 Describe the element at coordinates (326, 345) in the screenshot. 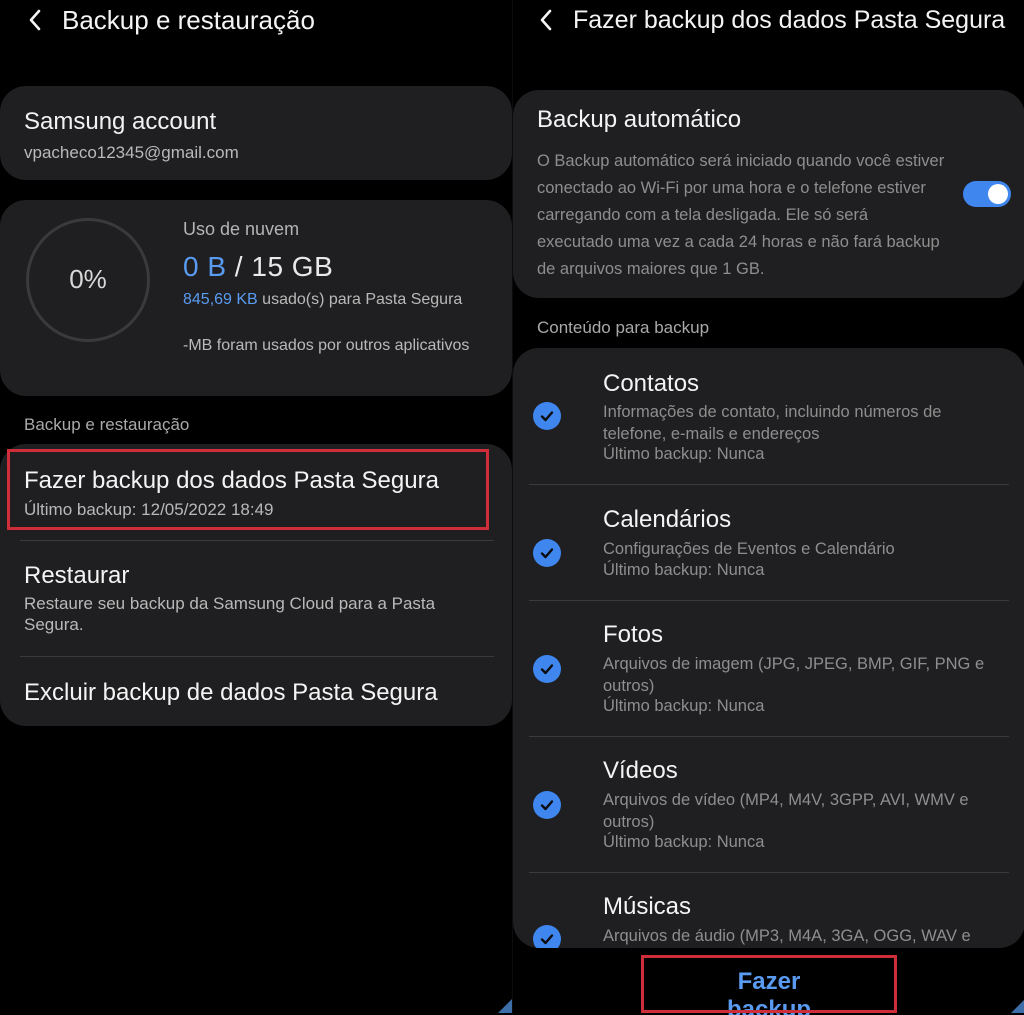

I see `other-apps-usage: -MB foram usados por outros aplicativos` at that location.